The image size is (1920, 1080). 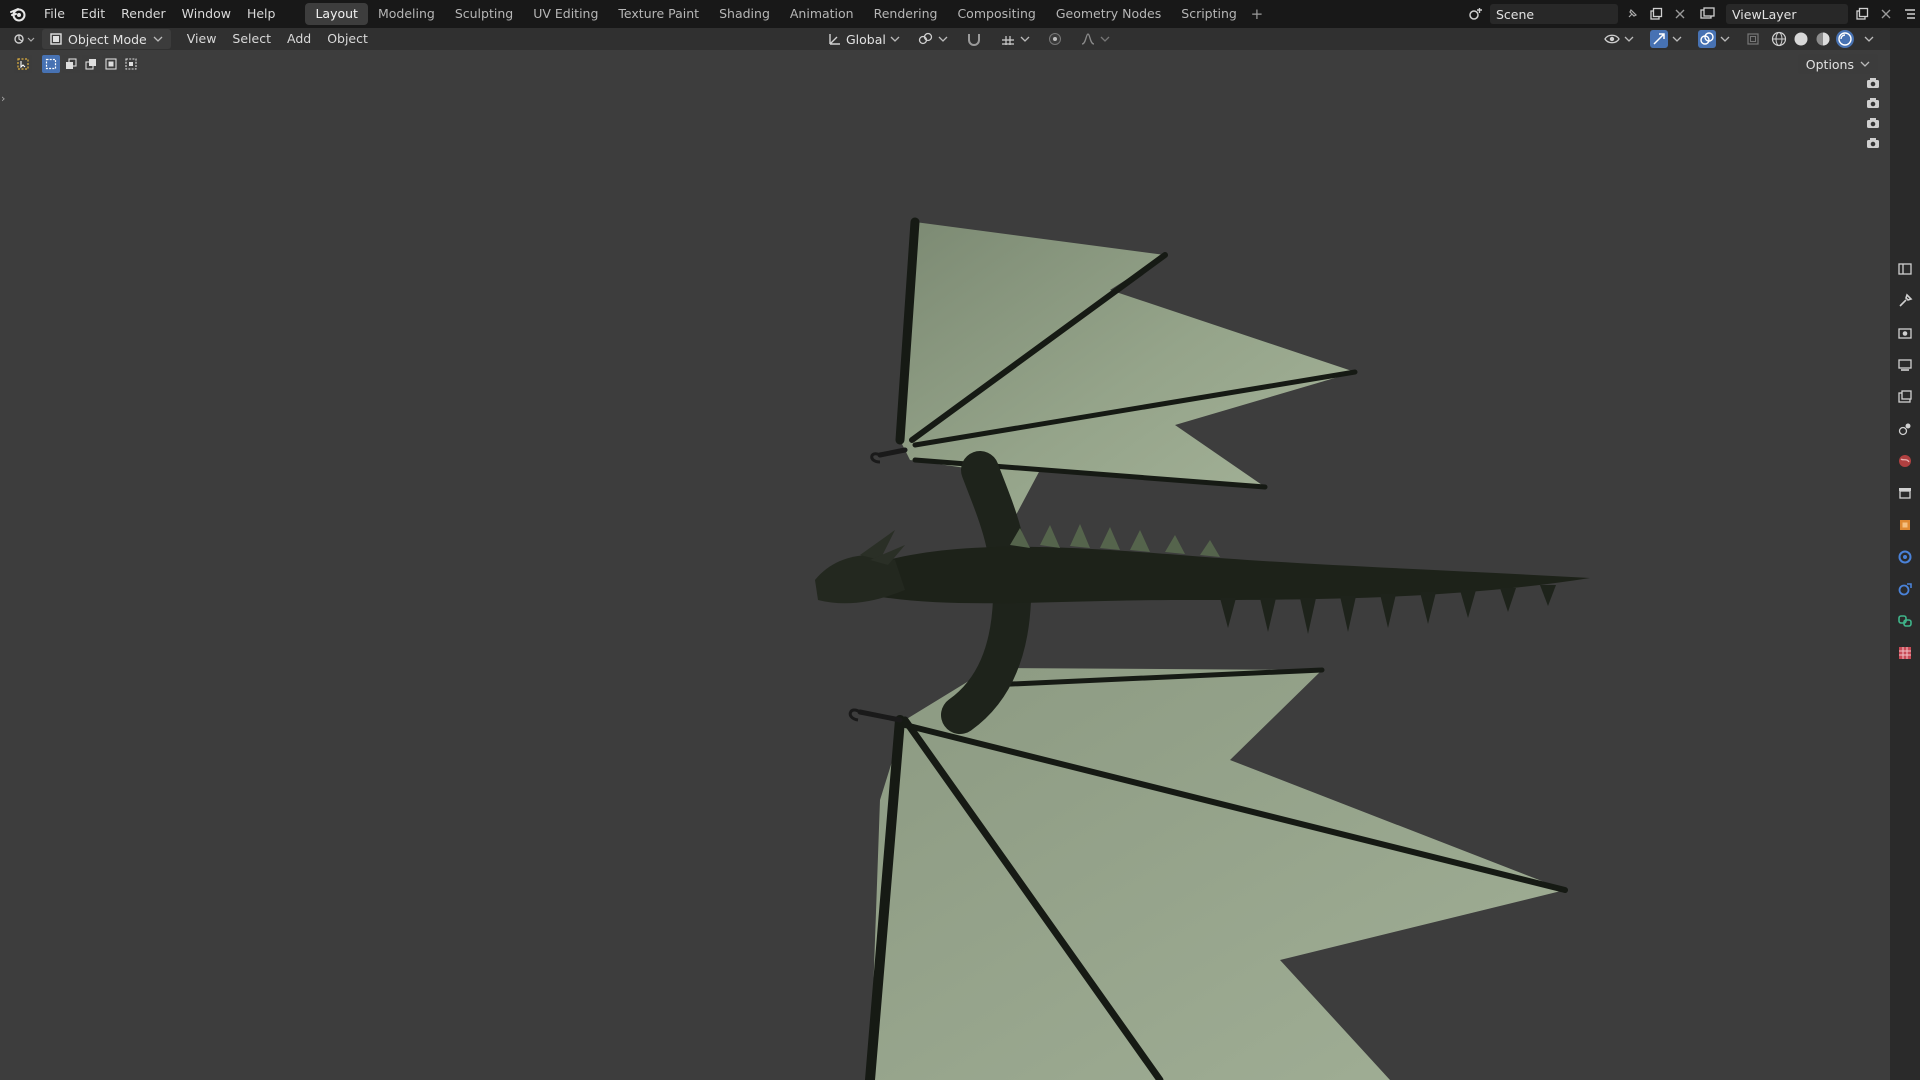 I want to click on pivot-point-dropdown, so click(x=933, y=39).